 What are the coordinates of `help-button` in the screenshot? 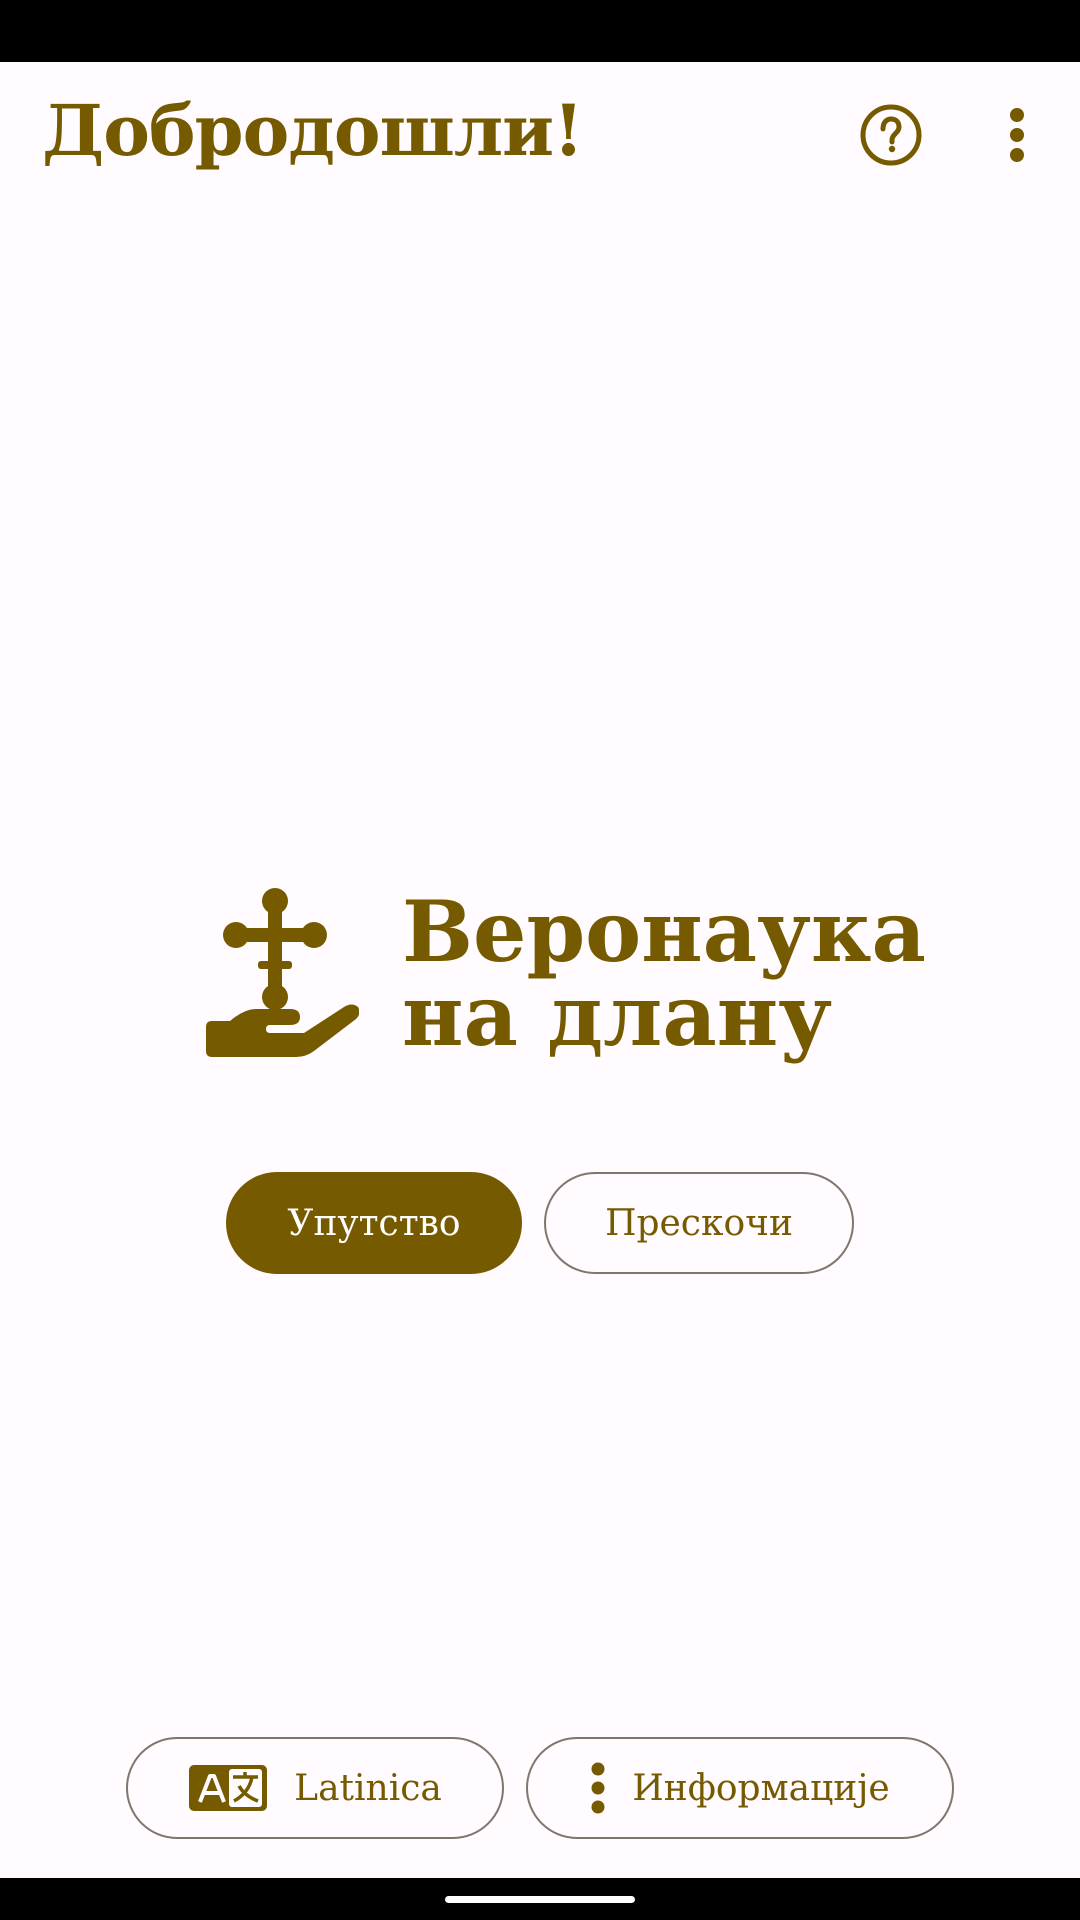 It's located at (891, 135).